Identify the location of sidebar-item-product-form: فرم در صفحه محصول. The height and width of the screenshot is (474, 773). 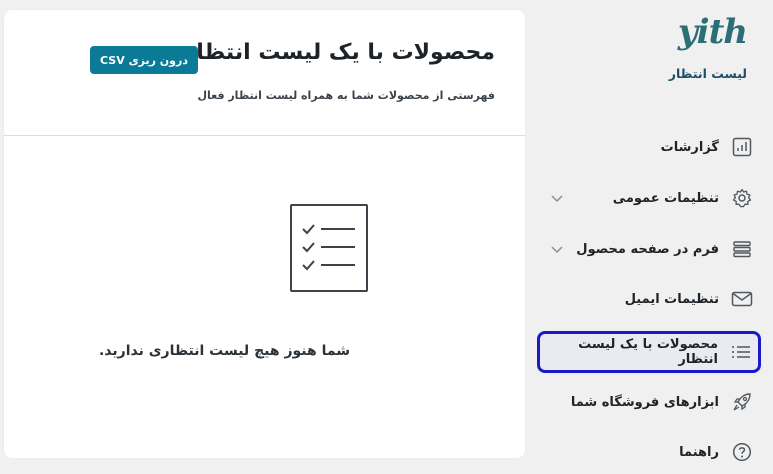
(649, 249).